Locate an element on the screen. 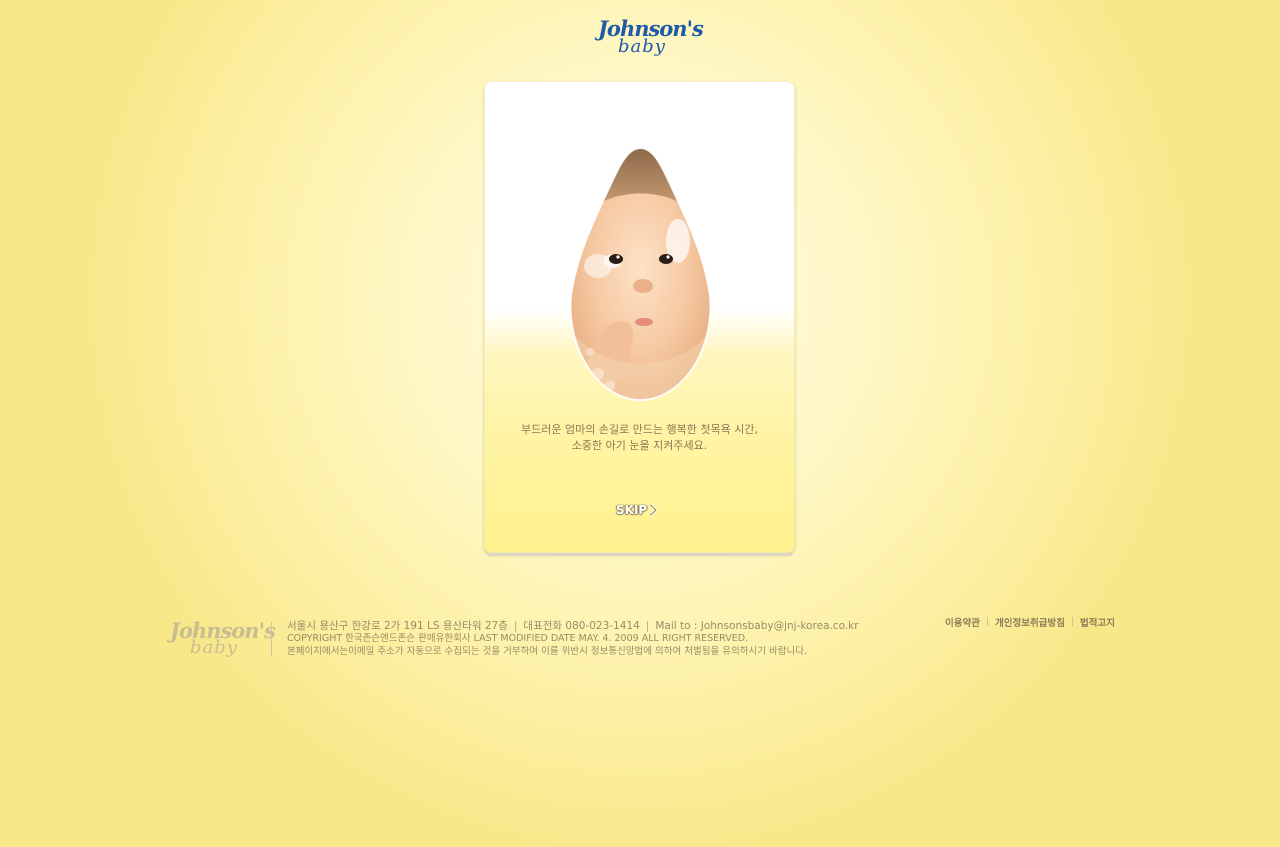 This screenshot has width=1280, height=847. footer-logo: Johnson's baby is located at coordinates (223, 640).